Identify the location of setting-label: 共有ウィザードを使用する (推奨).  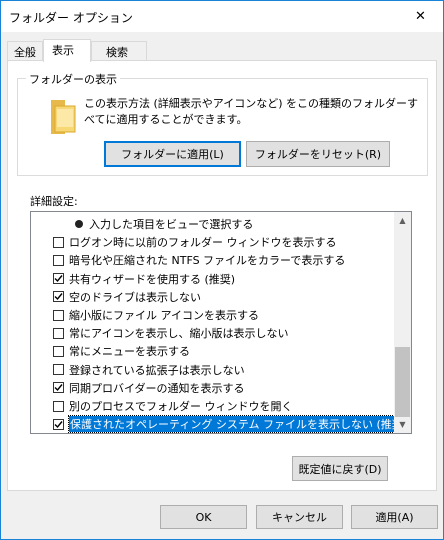
(152, 279).